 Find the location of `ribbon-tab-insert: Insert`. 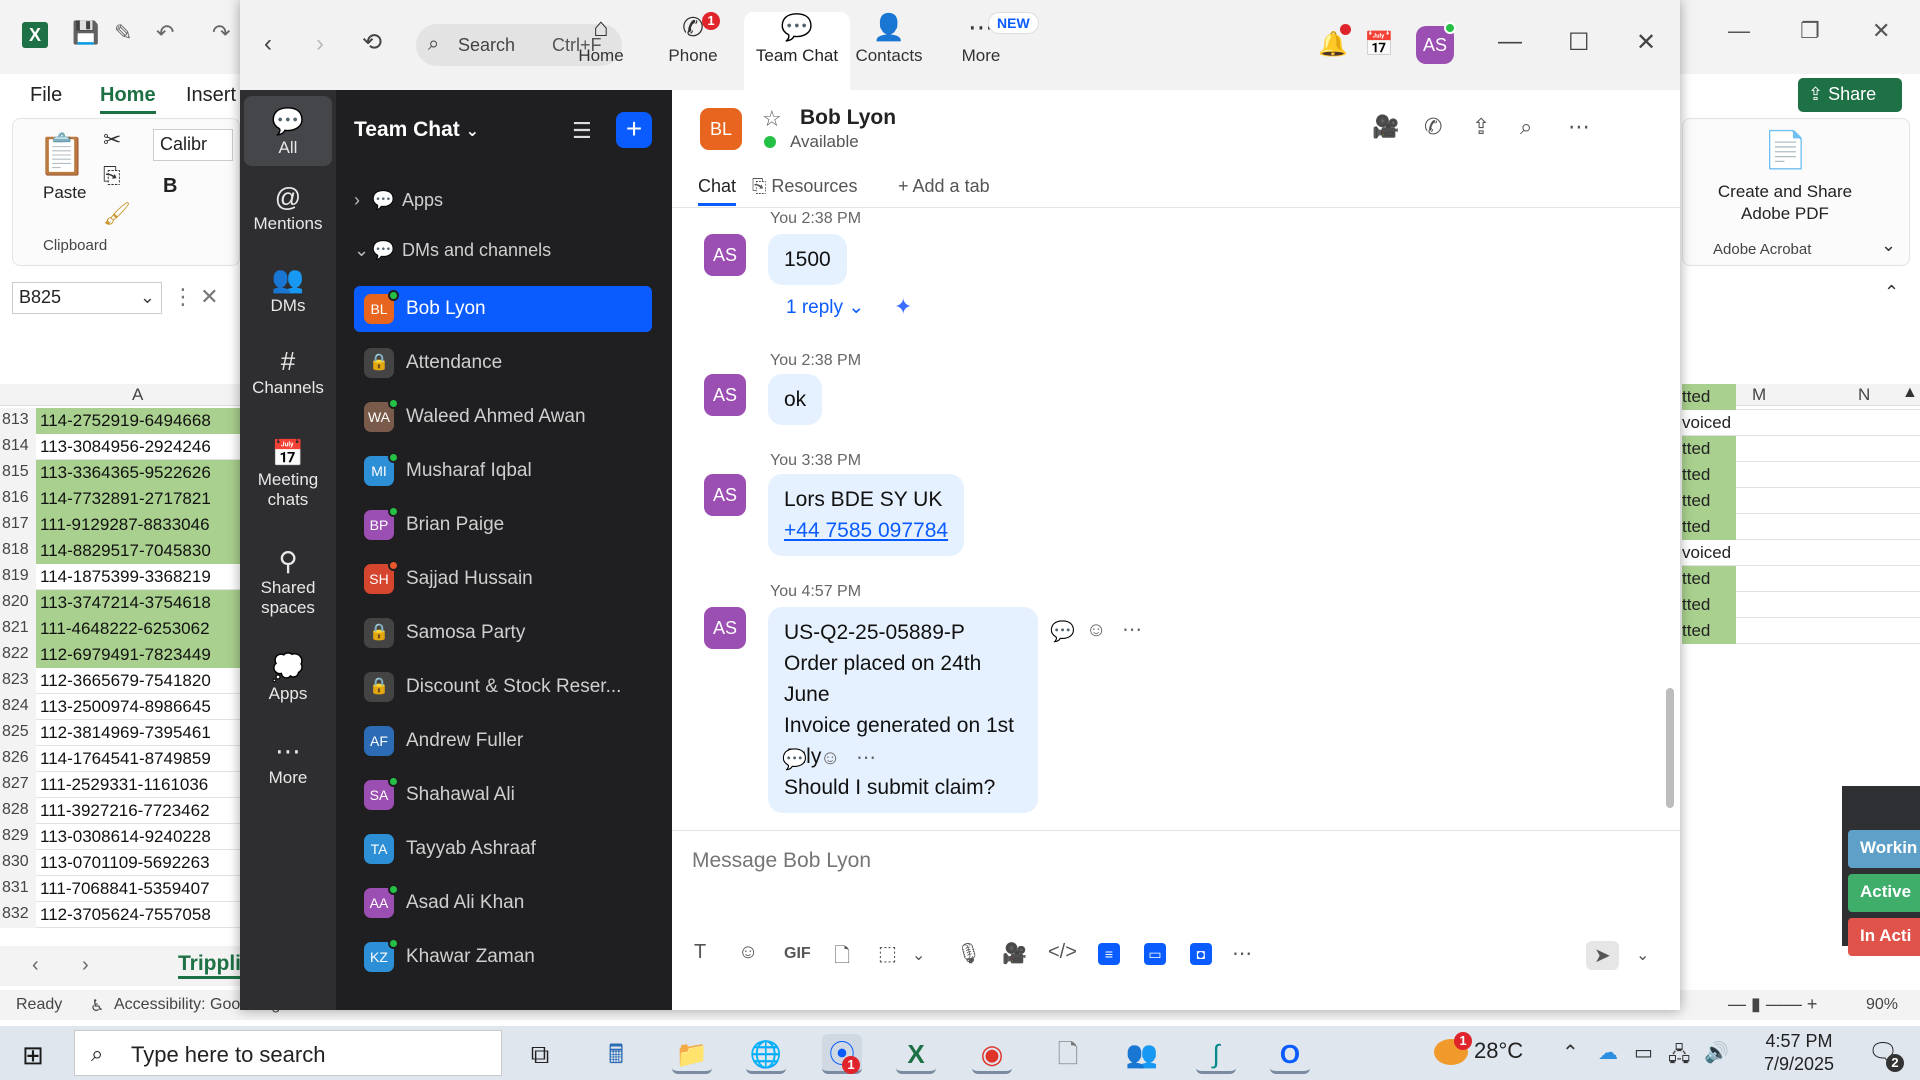

ribbon-tab-insert: Insert is located at coordinates (211, 95).